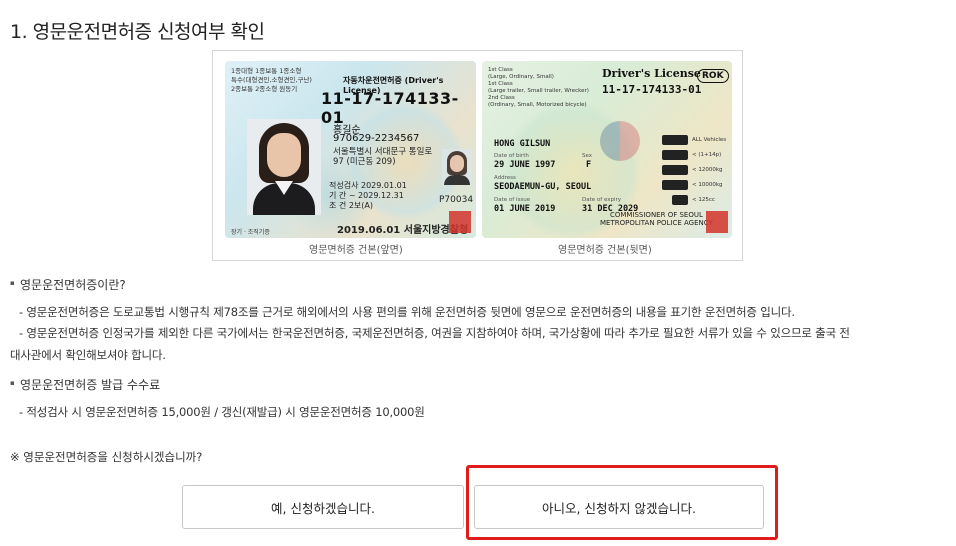  I want to click on license-title: Driver's License, so click(651, 73).